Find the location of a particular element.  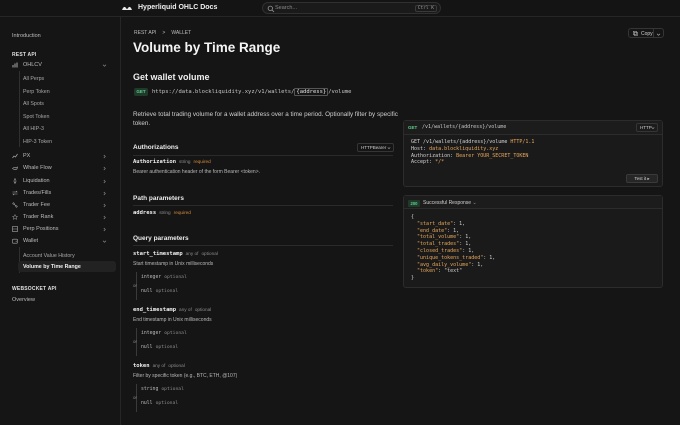

logo-icon is located at coordinates (127, 8).